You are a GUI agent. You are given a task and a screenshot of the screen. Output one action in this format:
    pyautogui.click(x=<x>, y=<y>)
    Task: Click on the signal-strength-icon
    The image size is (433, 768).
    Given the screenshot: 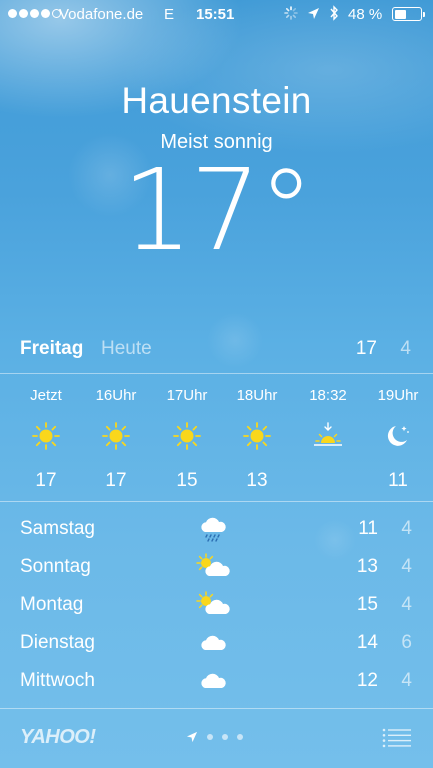 What is the action you would take?
    pyautogui.click(x=34, y=13)
    